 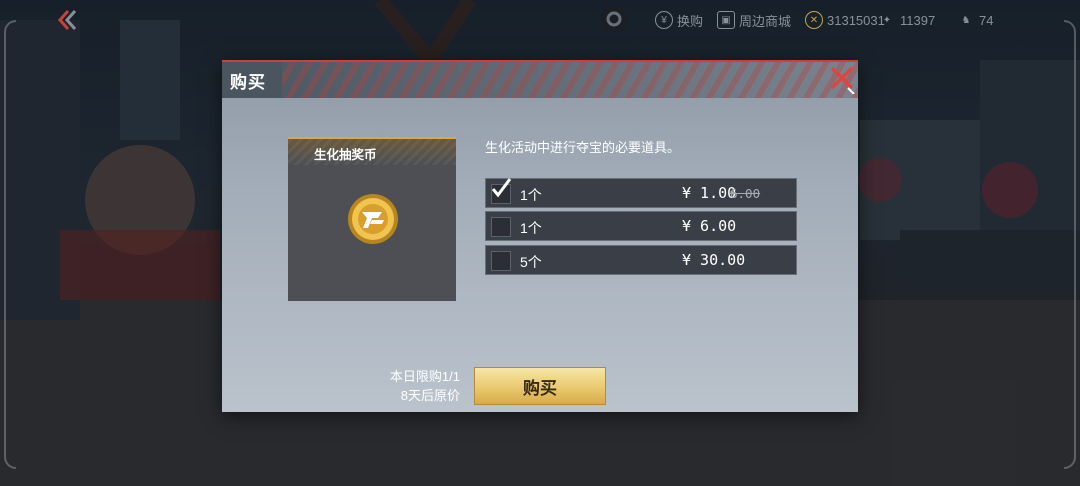 I want to click on option-3-qty: 5个, so click(x=531, y=262).